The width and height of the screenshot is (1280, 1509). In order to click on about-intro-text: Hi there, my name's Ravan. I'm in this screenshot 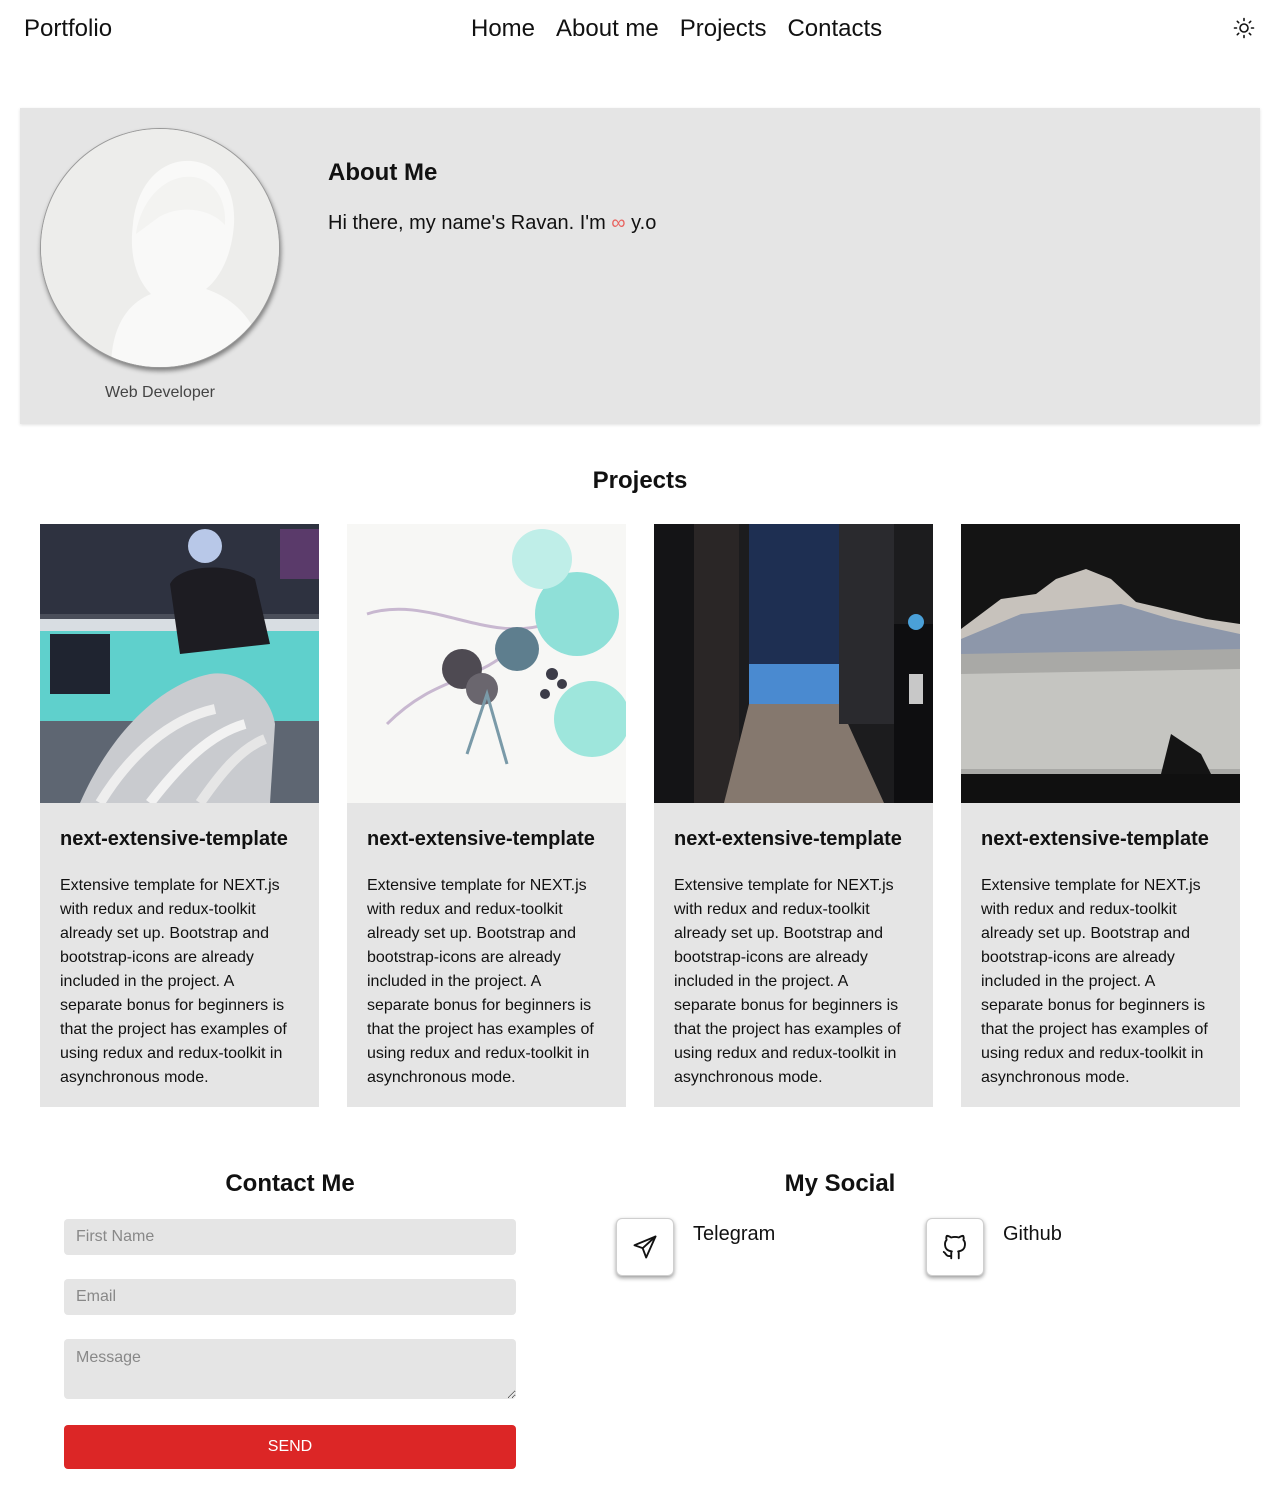, I will do `click(467, 223)`.